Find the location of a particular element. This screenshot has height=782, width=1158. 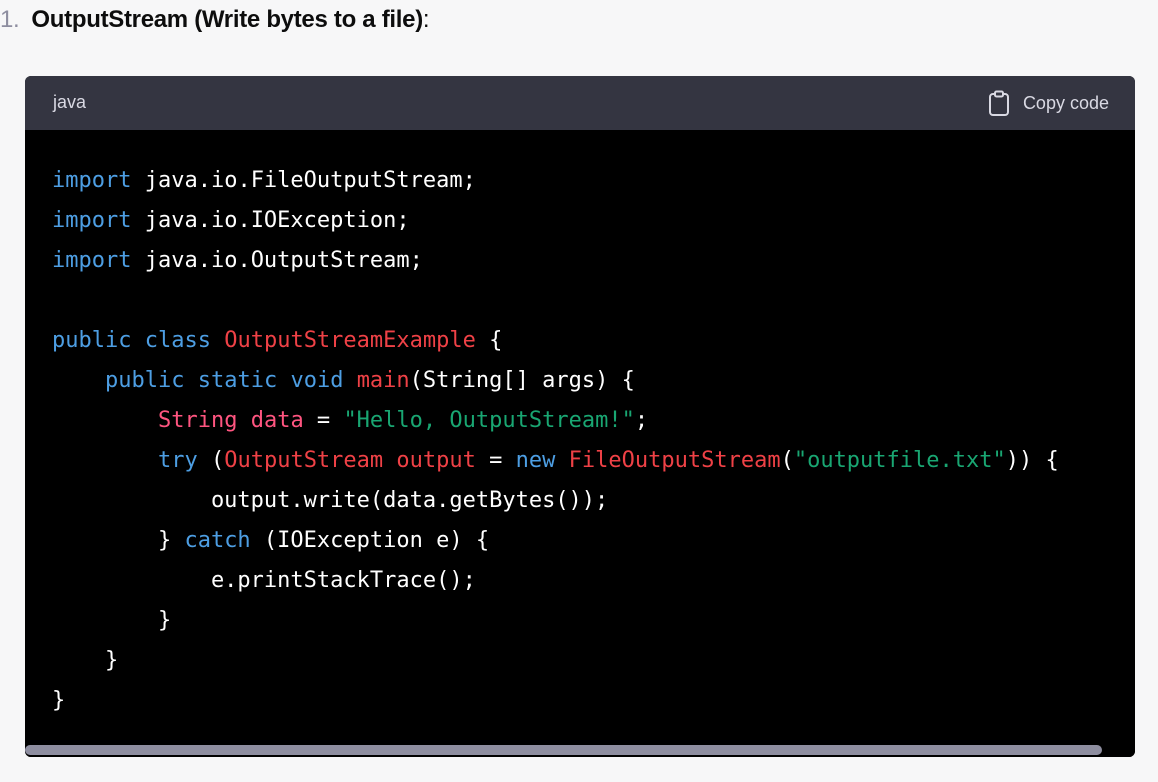

code-token: main is located at coordinates (383, 380).